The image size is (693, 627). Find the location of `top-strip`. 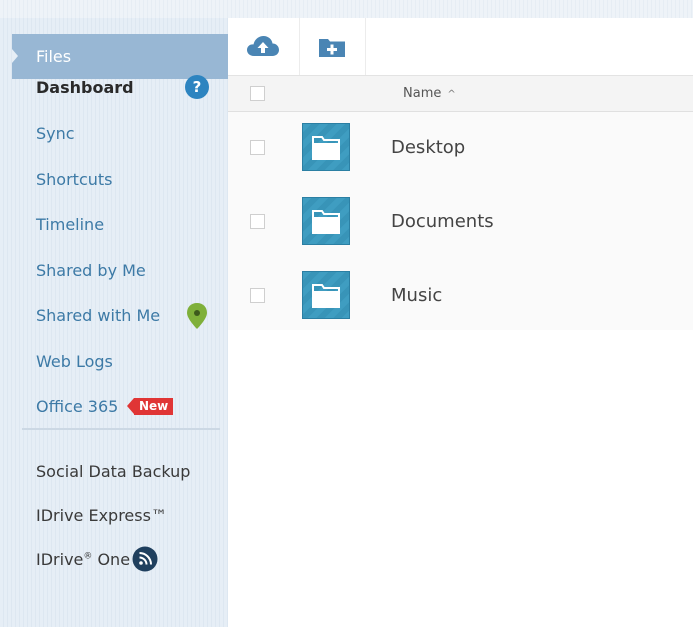

top-strip is located at coordinates (346, 9).